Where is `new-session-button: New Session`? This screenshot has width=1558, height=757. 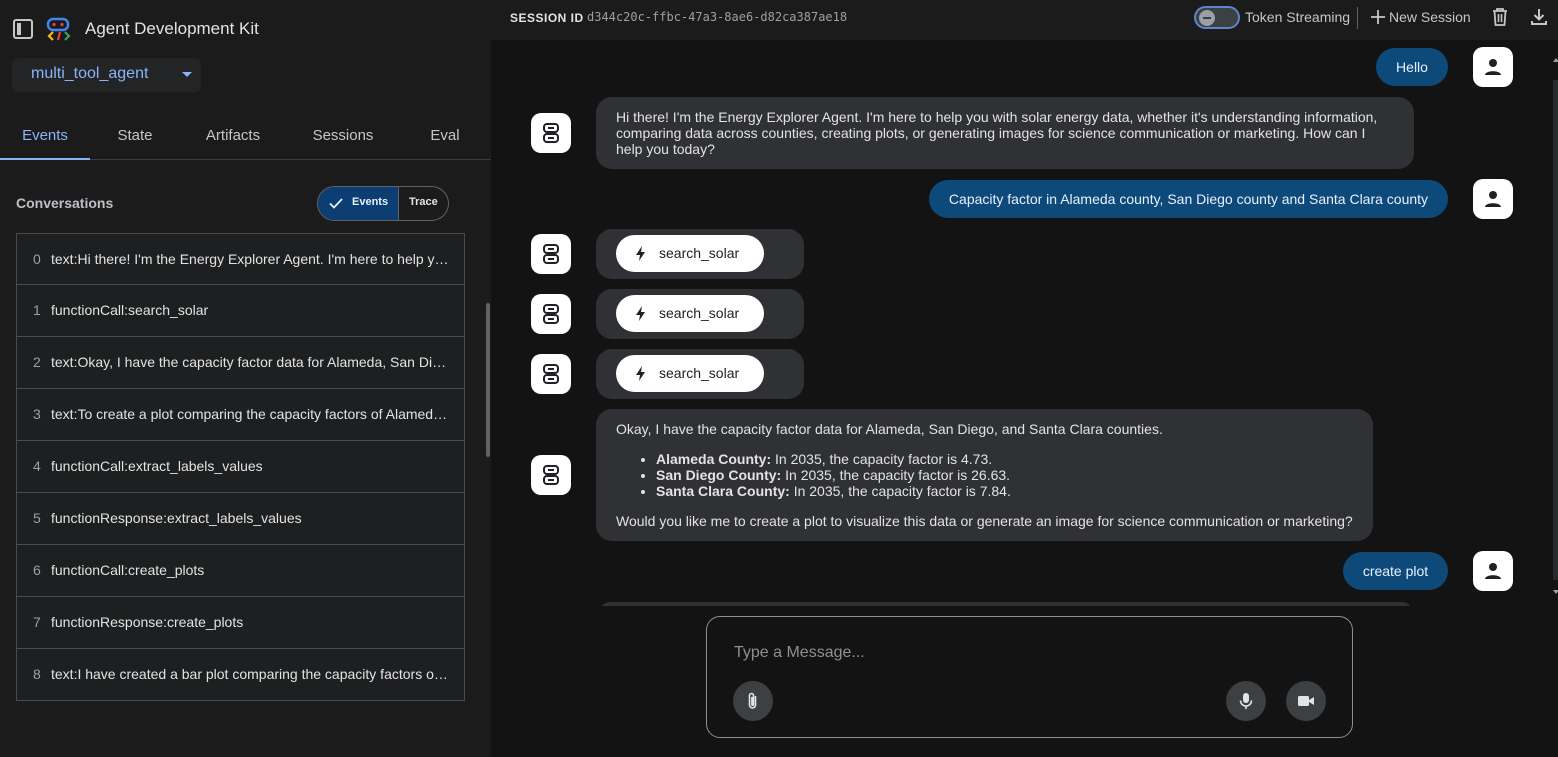
new-session-button: New Session is located at coordinates (1430, 17).